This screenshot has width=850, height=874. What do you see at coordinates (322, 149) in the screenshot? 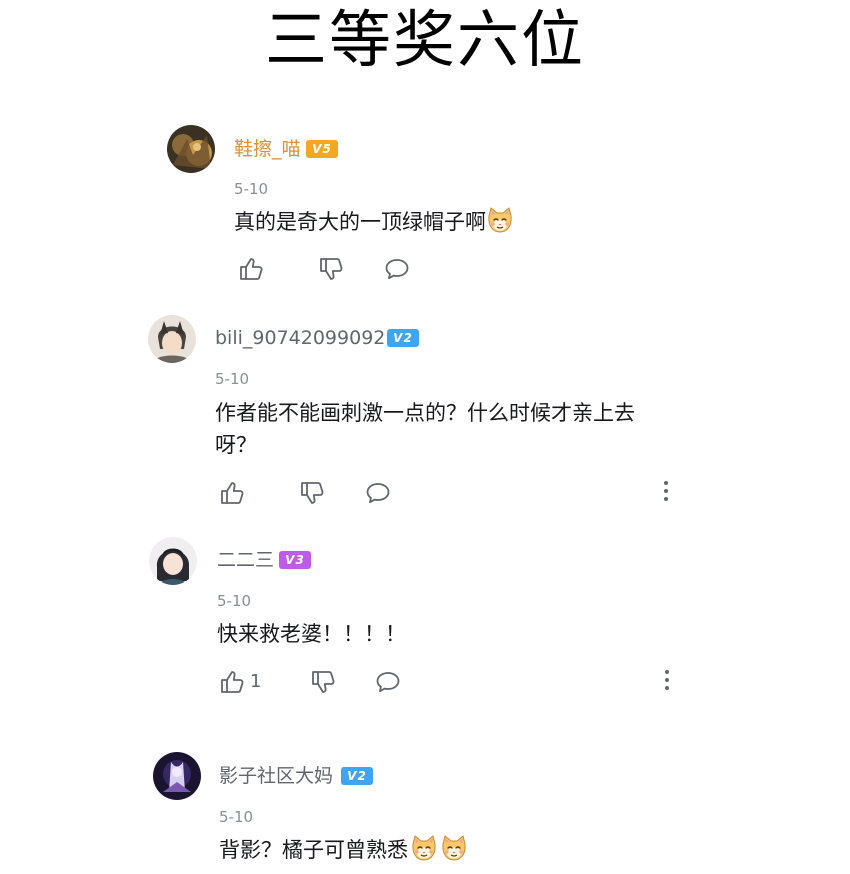
I see `level-badge: V5` at bounding box center [322, 149].